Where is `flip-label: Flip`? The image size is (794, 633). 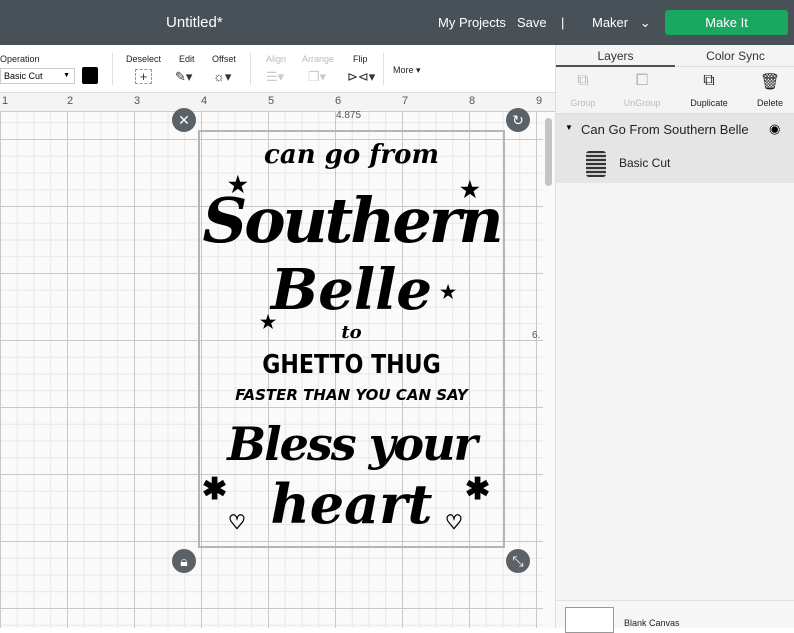
flip-label: Flip is located at coordinates (360, 59).